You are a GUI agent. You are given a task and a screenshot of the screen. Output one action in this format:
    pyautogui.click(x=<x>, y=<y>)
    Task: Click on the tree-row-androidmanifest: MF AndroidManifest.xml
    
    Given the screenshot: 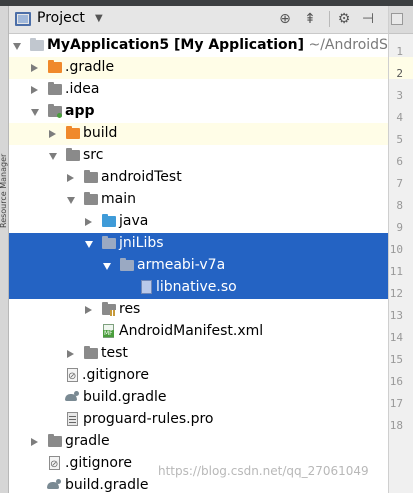 What is the action you would take?
    pyautogui.click(x=198, y=332)
    